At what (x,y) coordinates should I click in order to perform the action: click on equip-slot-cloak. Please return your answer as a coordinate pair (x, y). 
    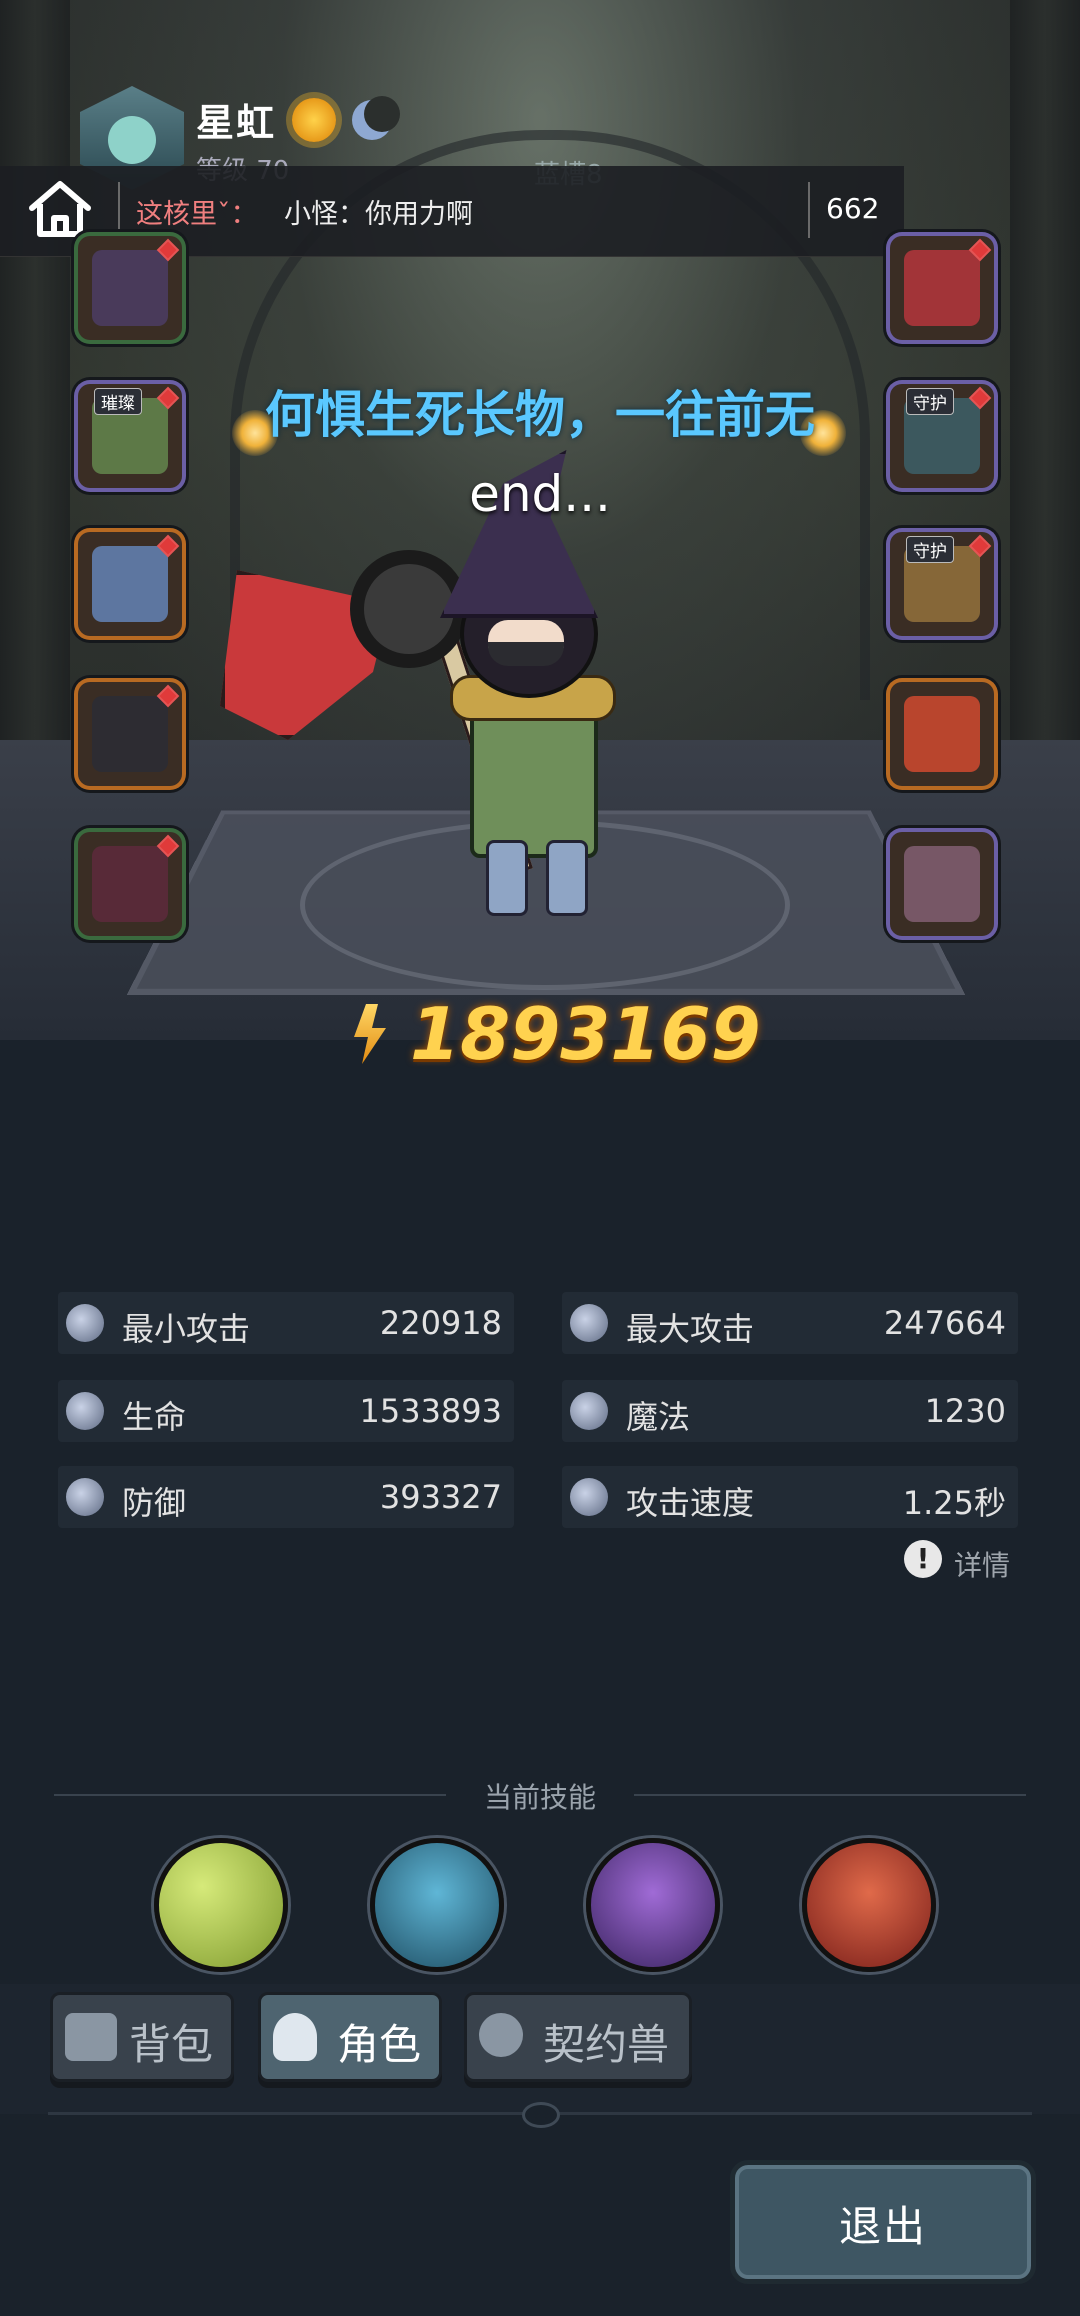
    Looking at the image, I should click on (130, 884).